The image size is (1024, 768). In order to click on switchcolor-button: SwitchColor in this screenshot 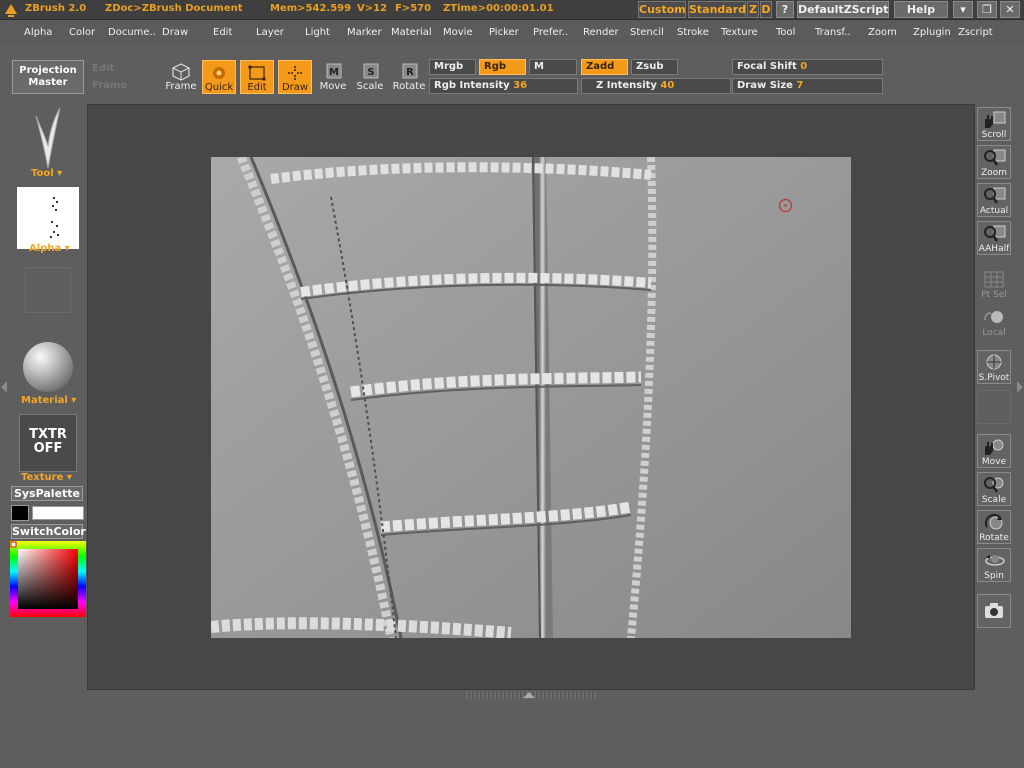, I will do `click(48, 531)`.